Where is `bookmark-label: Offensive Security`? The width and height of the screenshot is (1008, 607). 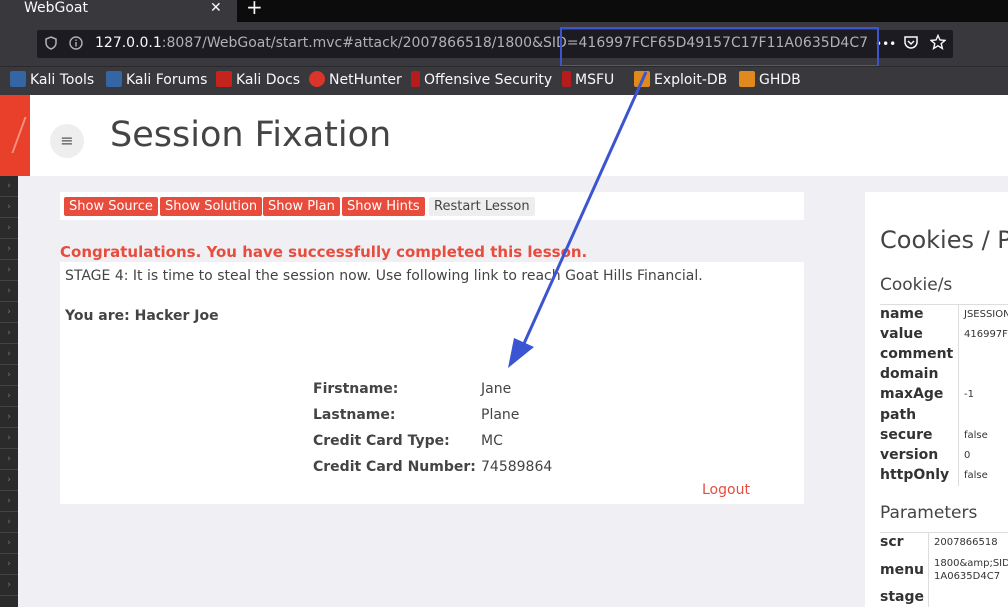
bookmark-label: Offensive Security is located at coordinates (488, 80).